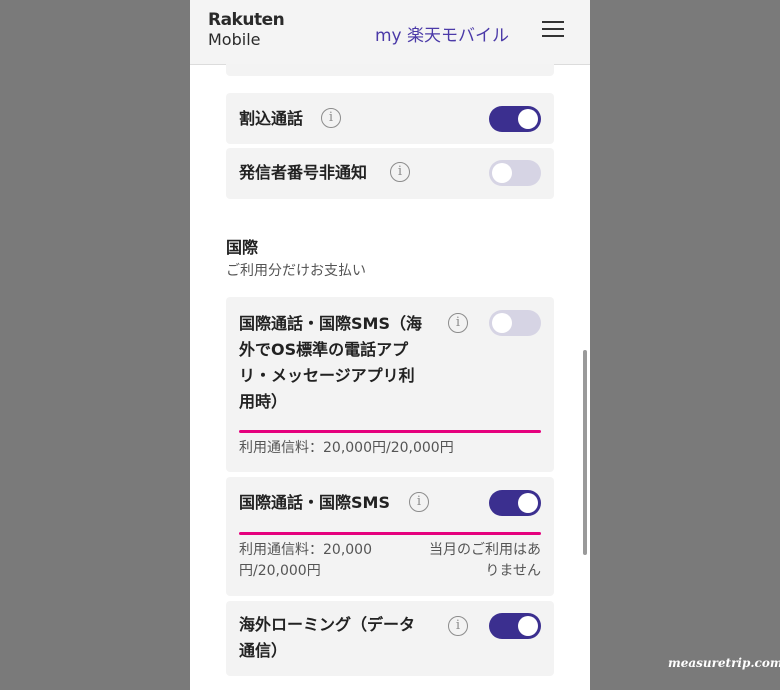 The height and width of the screenshot is (690, 780). I want to click on usage-text: 利用通信料：20,000 円/20,000円, so click(305, 560).